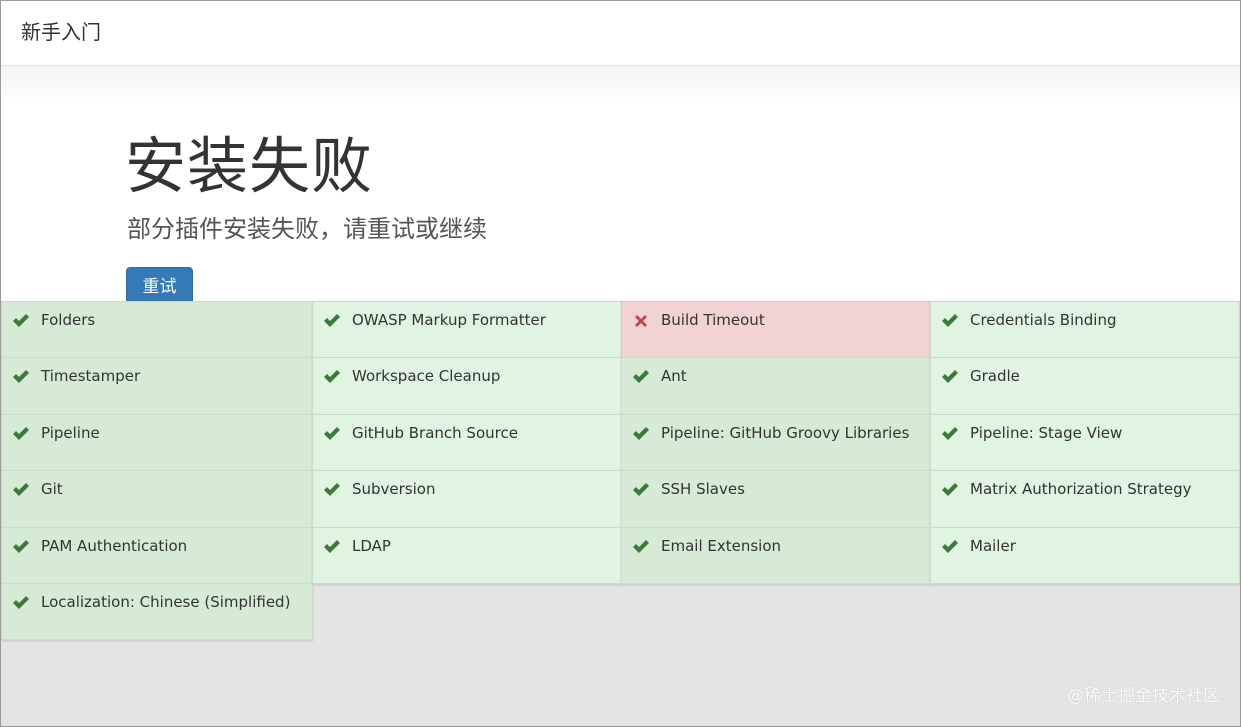  I want to click on plugin-tile: Workspace Cleanup, so click(467, 386).